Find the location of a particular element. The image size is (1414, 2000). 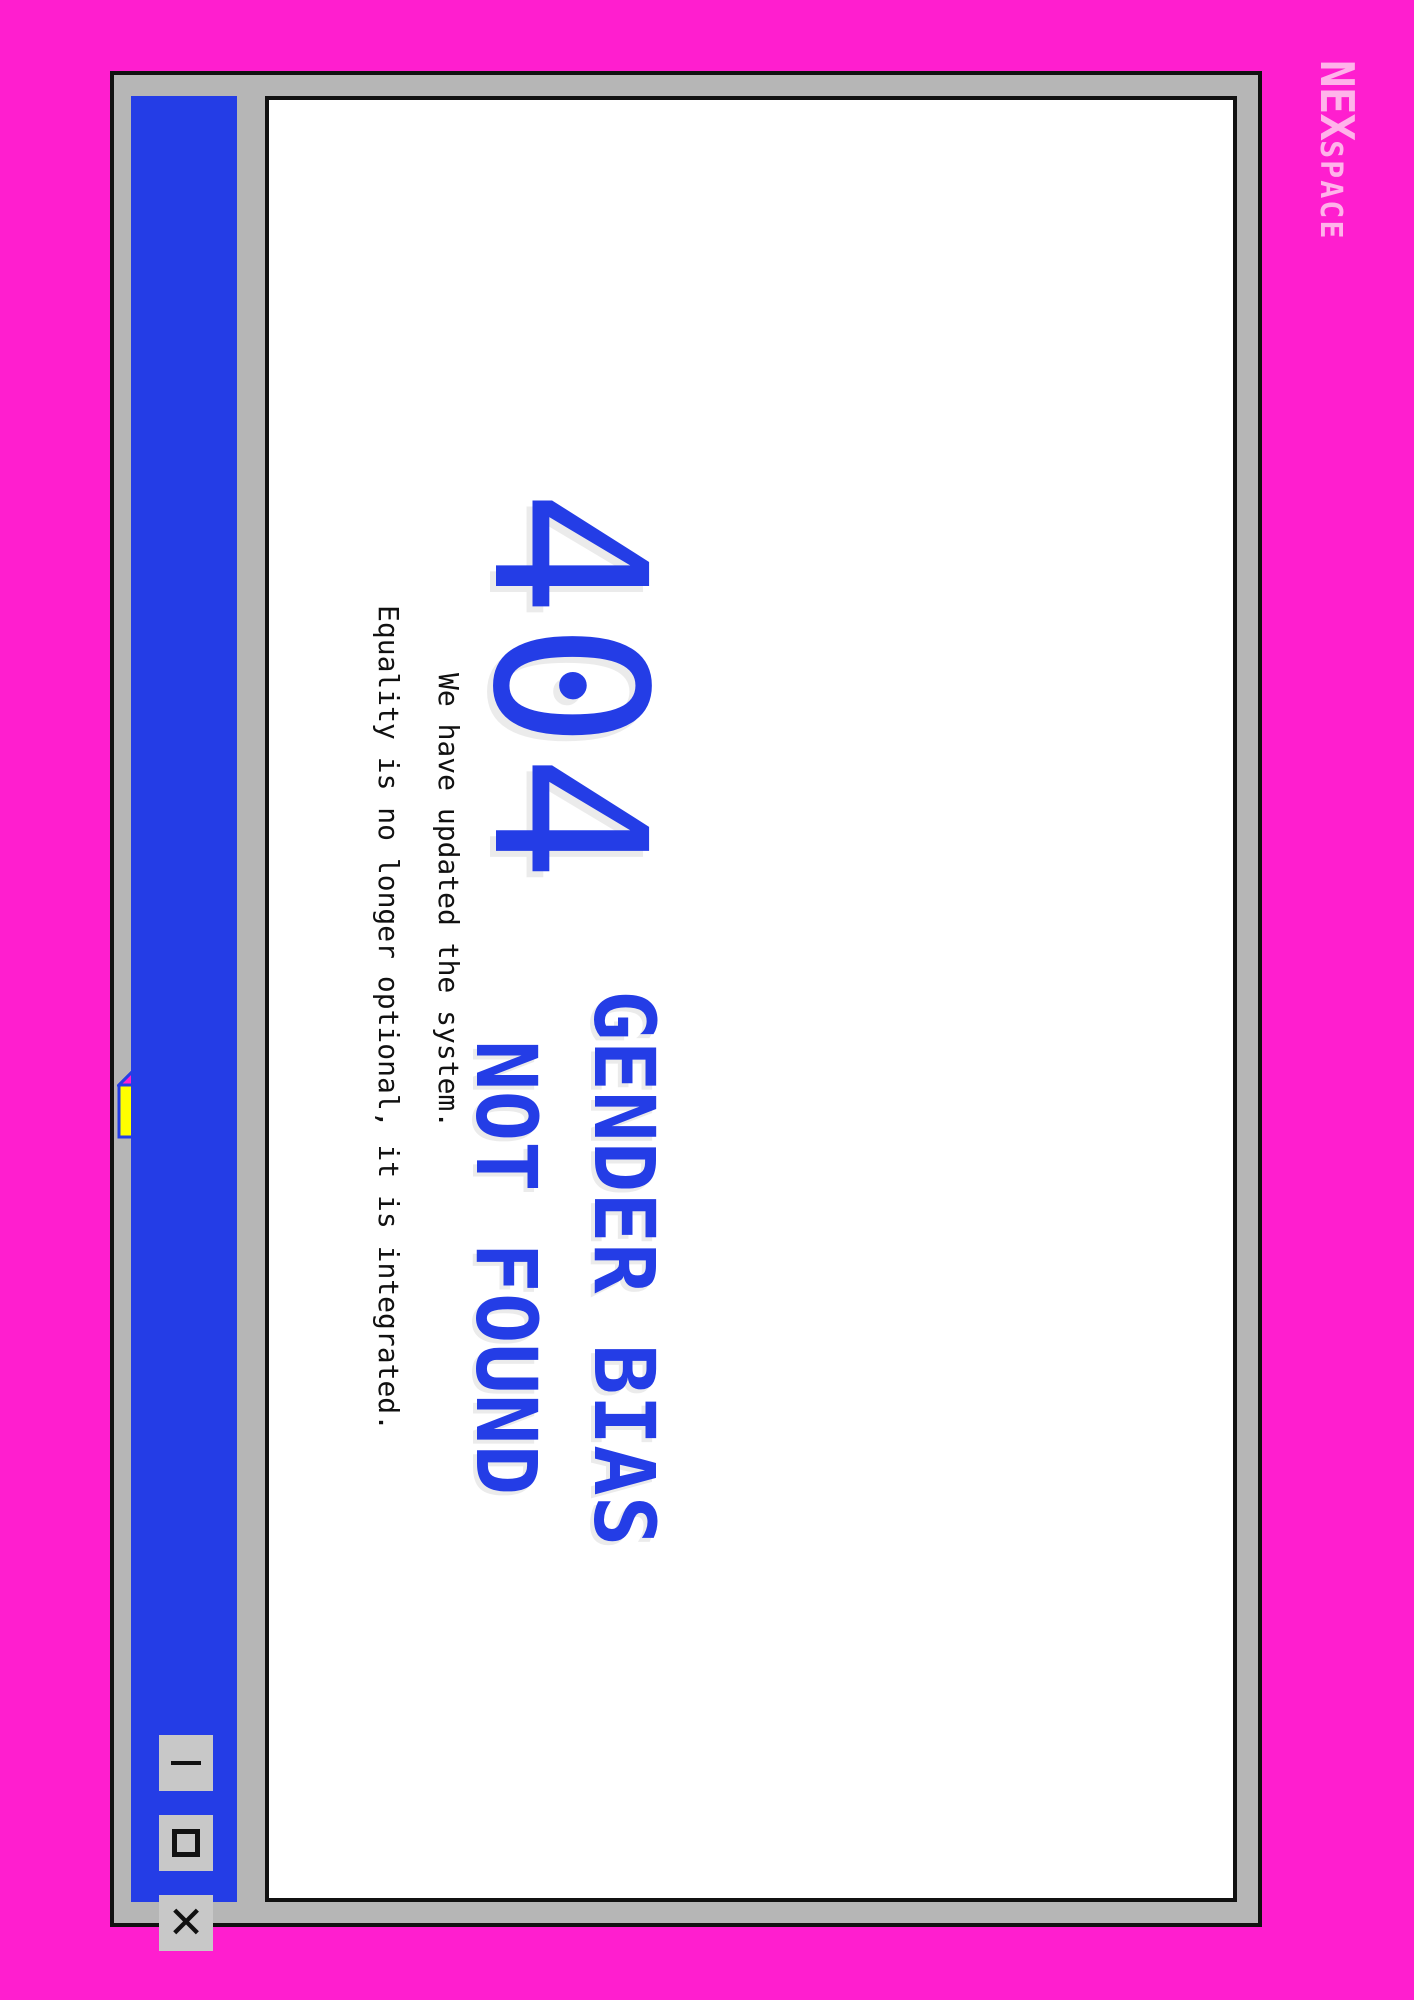

brand-logo-part1: NEX is located at coordinates (1337, 100).